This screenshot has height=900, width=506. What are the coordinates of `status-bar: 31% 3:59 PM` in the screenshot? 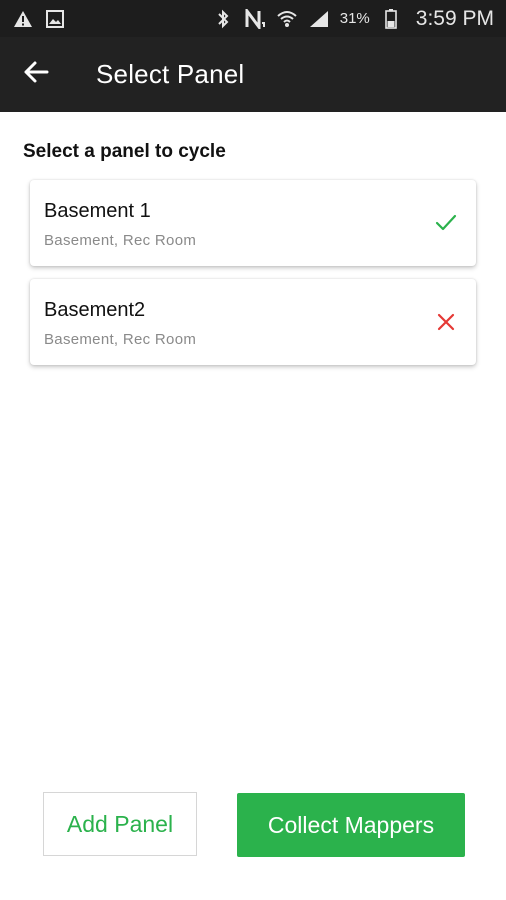 It's located at (253, 18).